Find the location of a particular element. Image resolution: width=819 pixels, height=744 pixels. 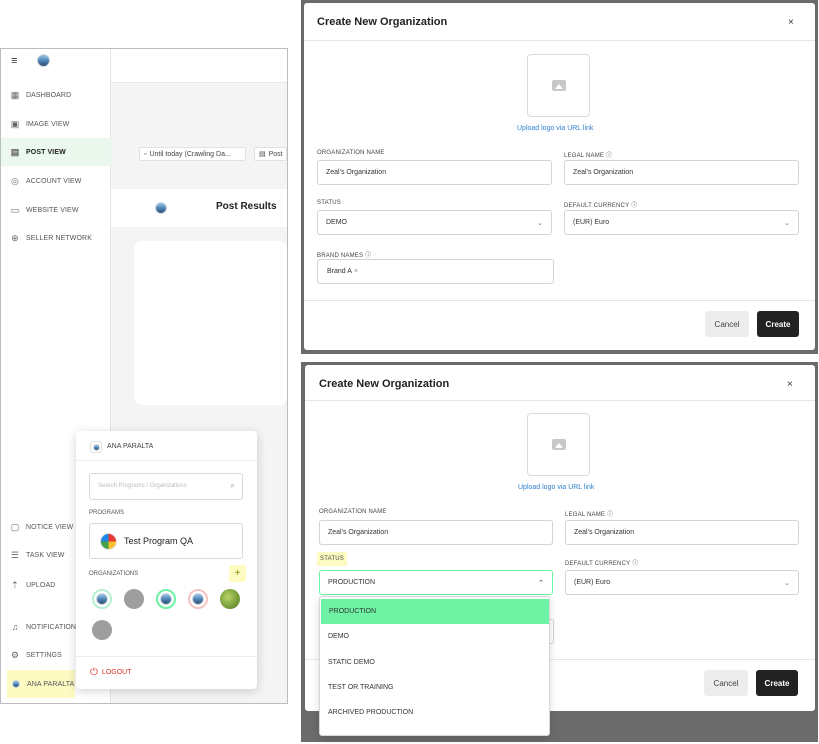

sidebar-item-user: ANA PARALTA is located at coordinates (41, 684).